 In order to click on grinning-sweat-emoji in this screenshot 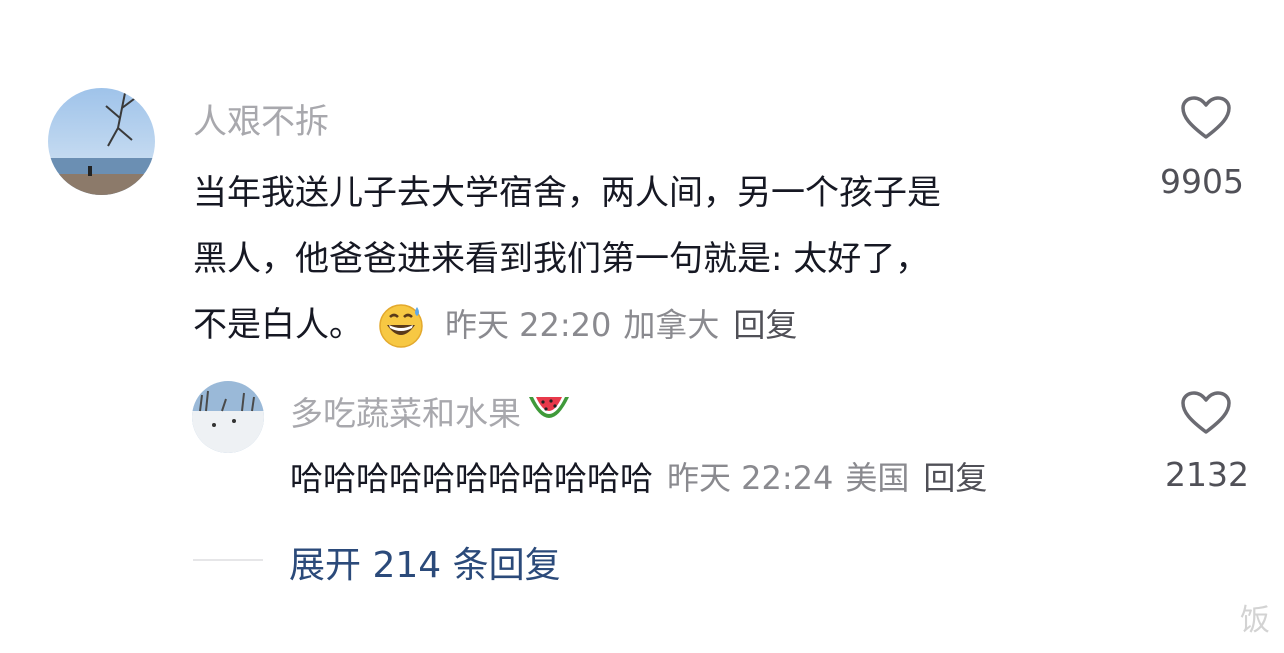, I will do `click(401, 325)`.